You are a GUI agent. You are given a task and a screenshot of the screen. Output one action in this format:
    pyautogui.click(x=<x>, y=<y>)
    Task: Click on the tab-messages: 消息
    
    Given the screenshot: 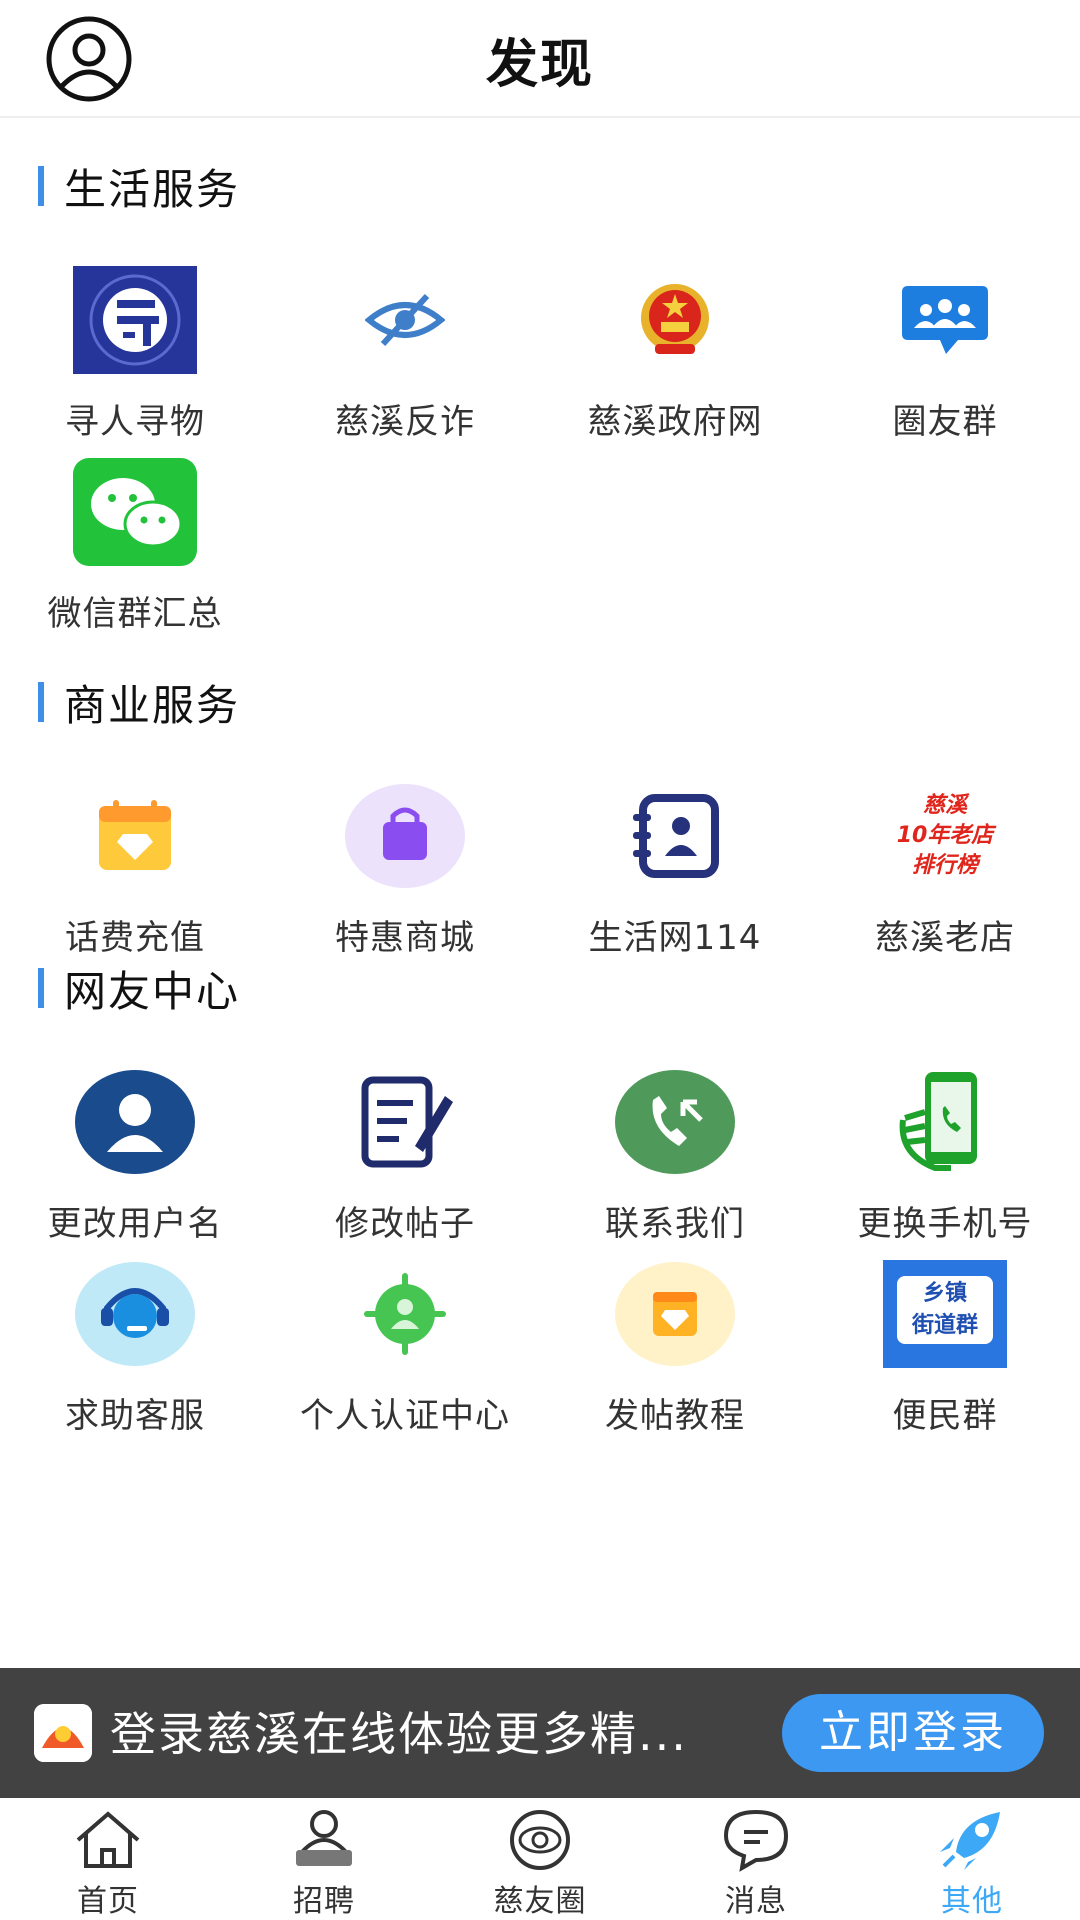 What is the action you would take?
    pyautogui.click(x=756, y=1859)
    